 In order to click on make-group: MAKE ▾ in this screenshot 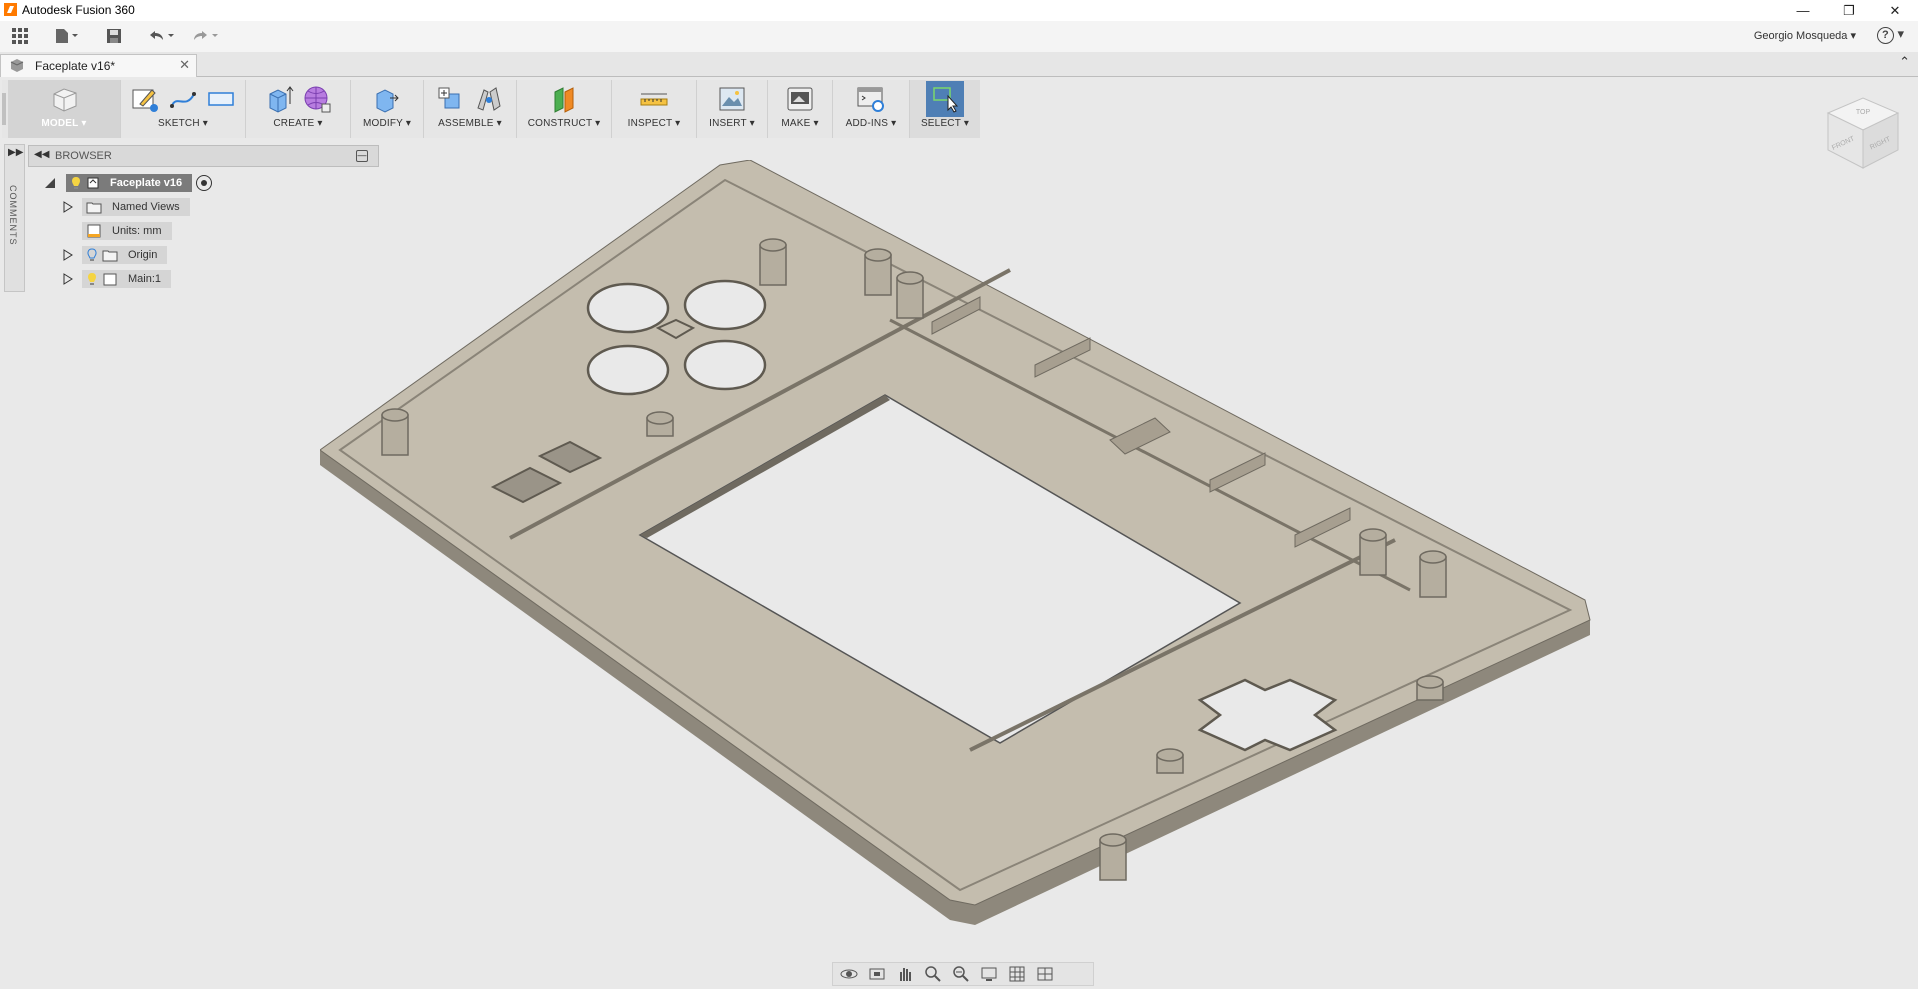, I will do `click(800, 109)`.